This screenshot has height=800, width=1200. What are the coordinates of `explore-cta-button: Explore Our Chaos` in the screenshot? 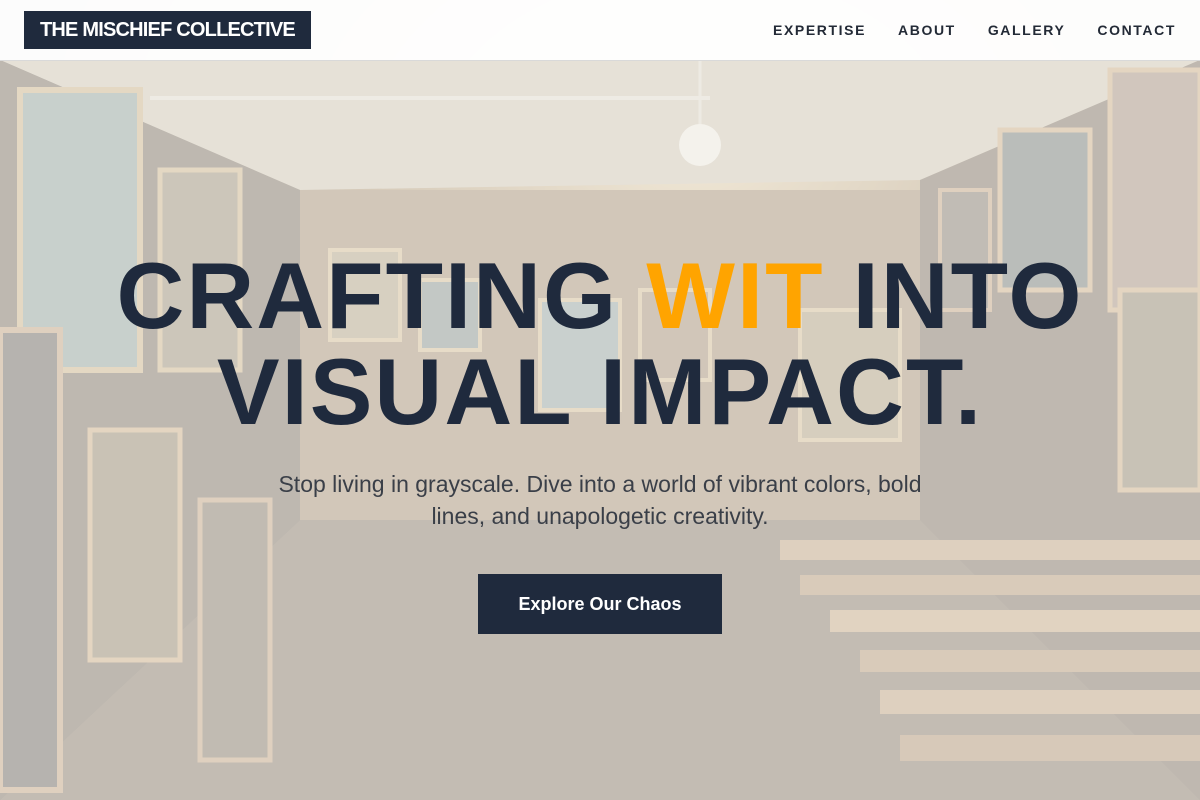 It's located at (600, 604).